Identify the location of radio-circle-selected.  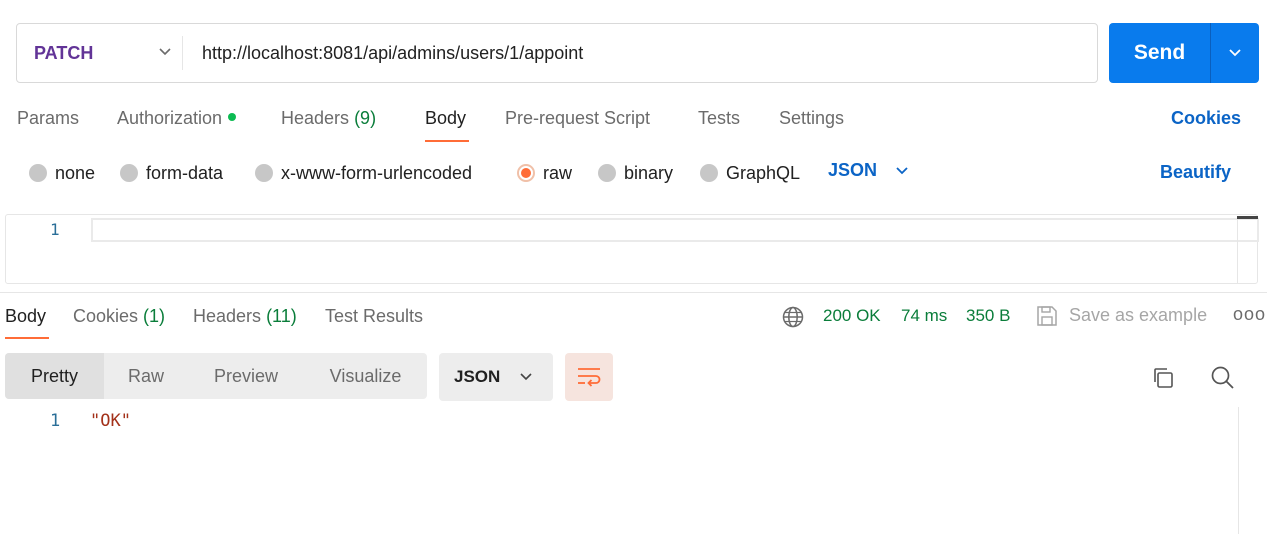
(526, 173).